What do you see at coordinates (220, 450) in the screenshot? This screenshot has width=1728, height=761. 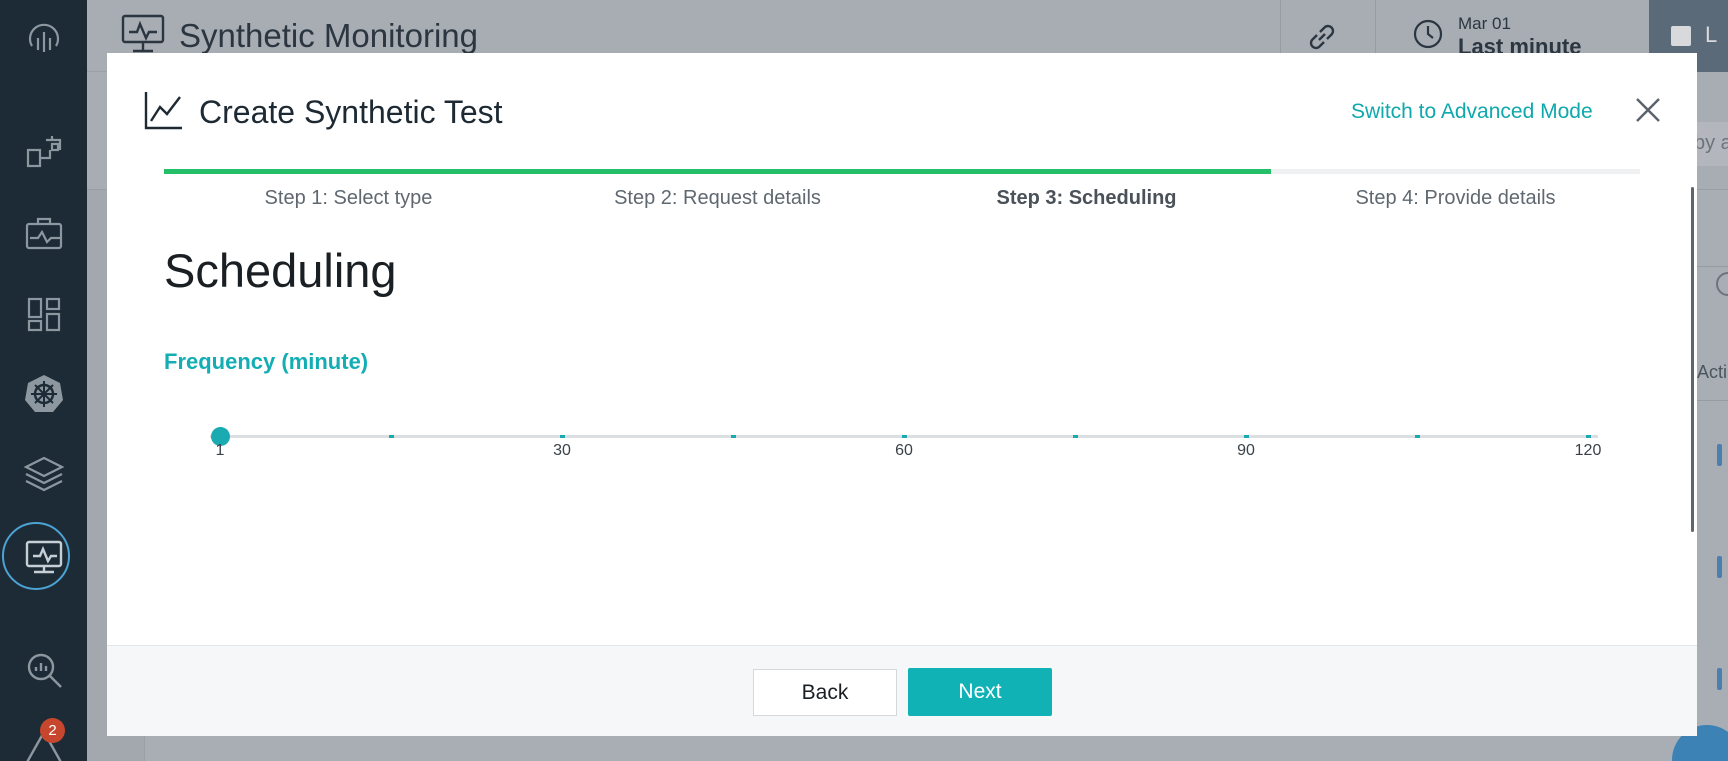 I see `slider-scale-label: 1` at bounding box center [220, 450].